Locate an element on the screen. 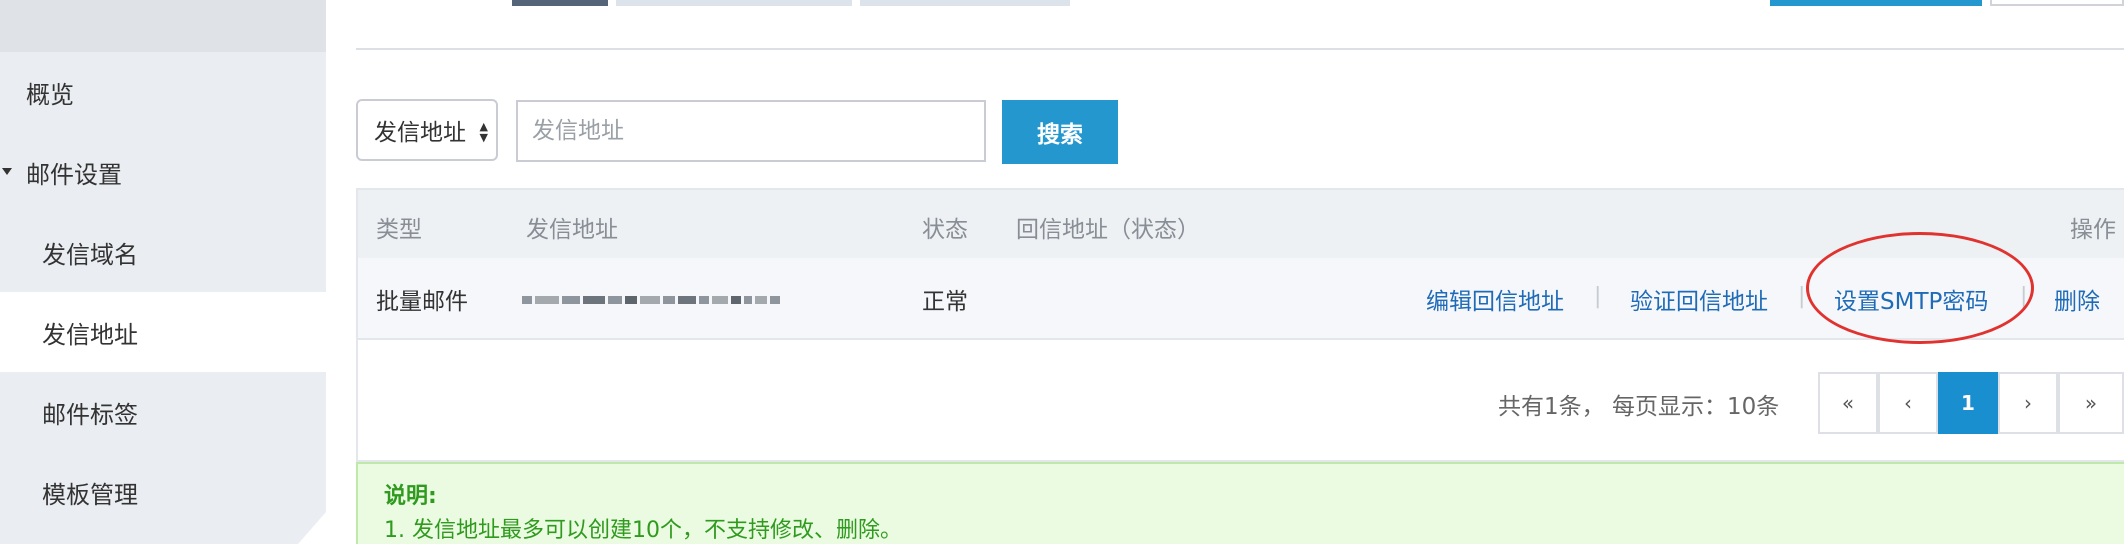  sidebar-item-label: 概览 is located at coordinates (50, 94).